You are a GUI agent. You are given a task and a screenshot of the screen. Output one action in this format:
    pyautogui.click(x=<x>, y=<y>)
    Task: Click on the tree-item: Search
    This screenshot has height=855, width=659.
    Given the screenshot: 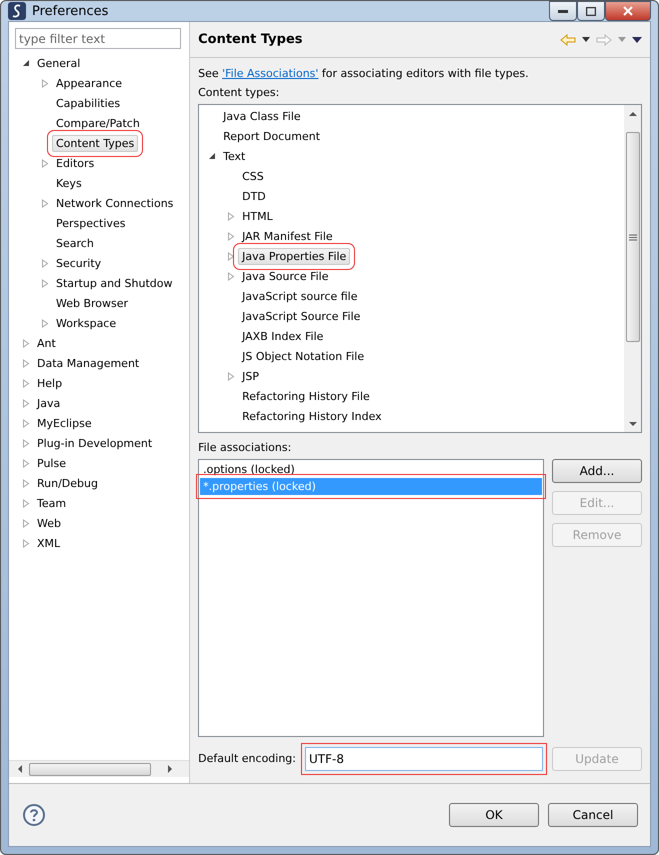 What is the action you would take?
    pyautogui.click(x=75, y=243)
    